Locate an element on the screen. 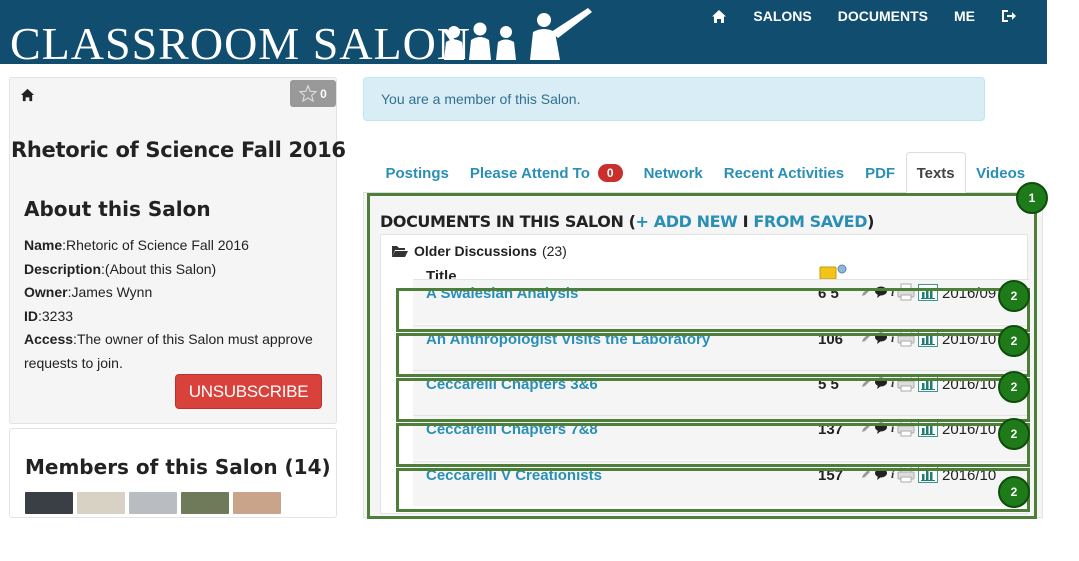 The height and width of the screenshot is (561, 1079). document-title-link: A Swalesian Analysis is located at coordinates (502, 293).